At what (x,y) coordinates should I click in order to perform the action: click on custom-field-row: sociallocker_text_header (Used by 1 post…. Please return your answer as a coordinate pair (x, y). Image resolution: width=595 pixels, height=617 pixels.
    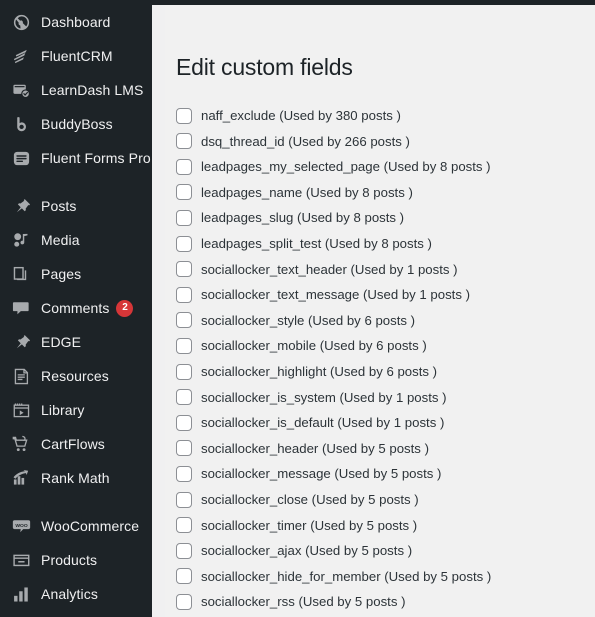
    Looking at the image, I should click on (385, 269).